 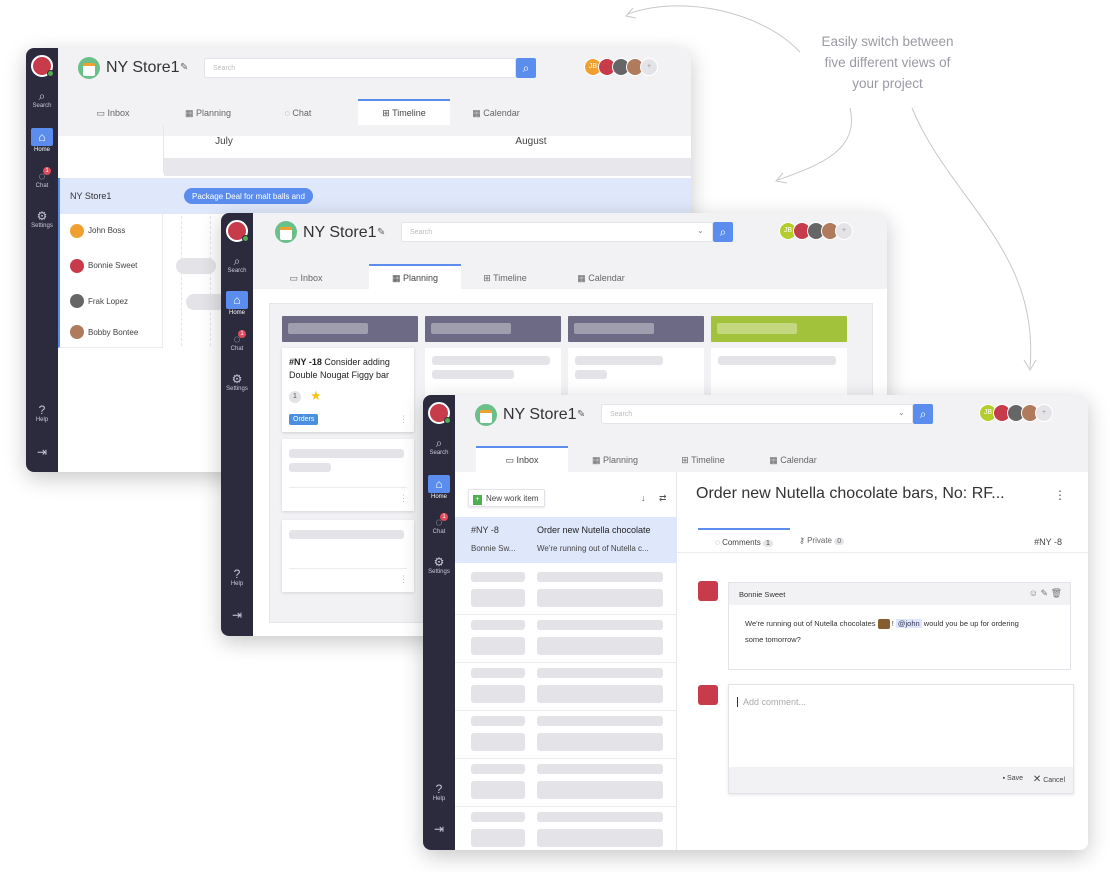 What do you see at coordinates (663, 498) in the screenshot?
I see `refresh-icon: ⇄` at bounding box center [663, 498].